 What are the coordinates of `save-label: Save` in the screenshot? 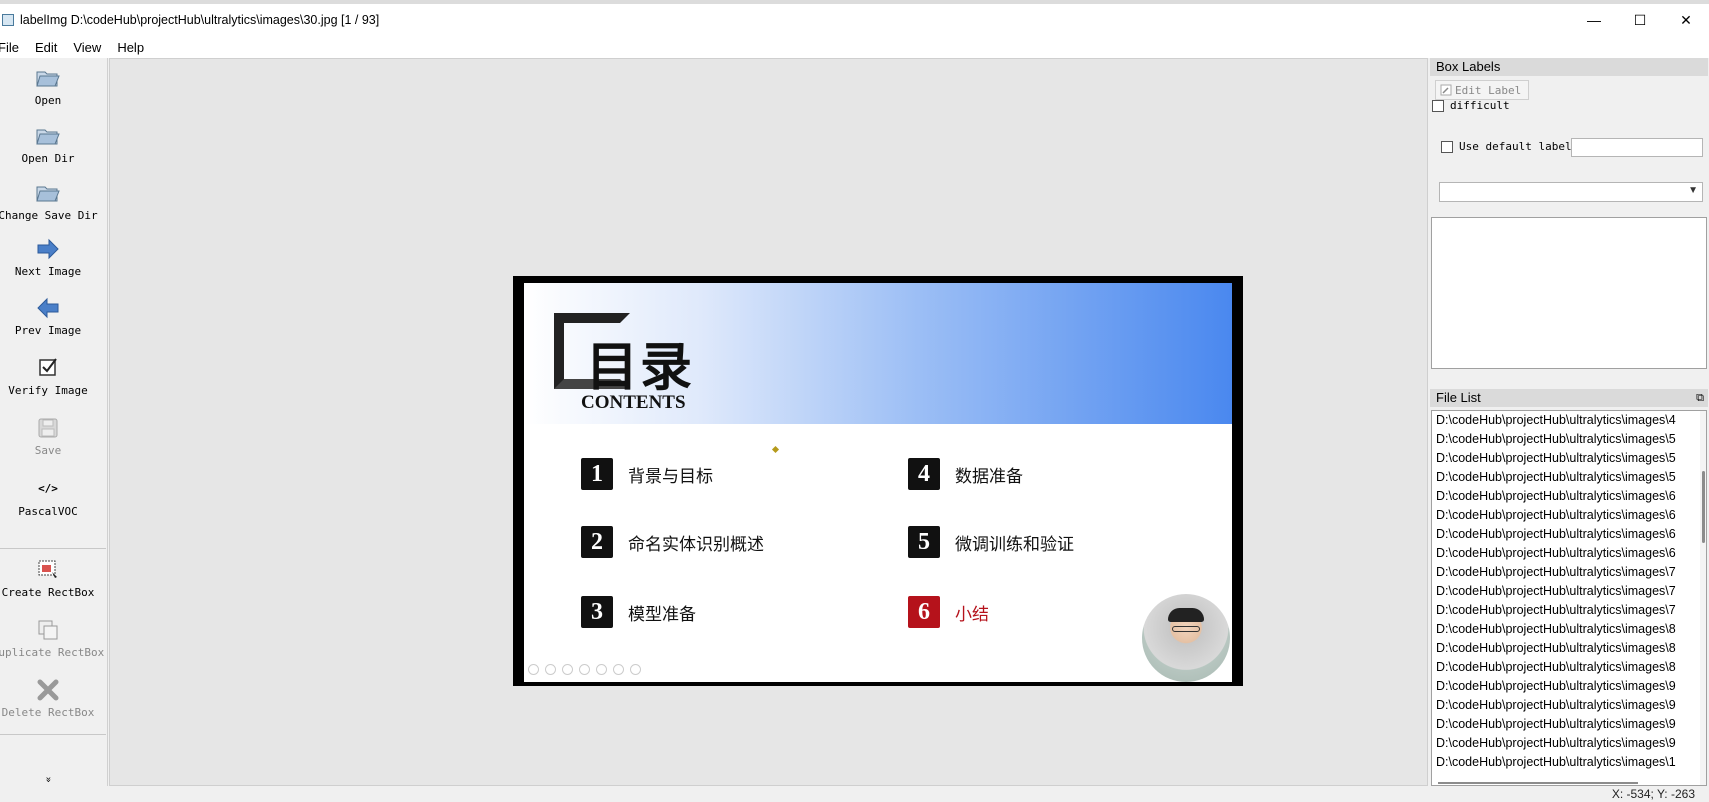 It's located at (48, 450).